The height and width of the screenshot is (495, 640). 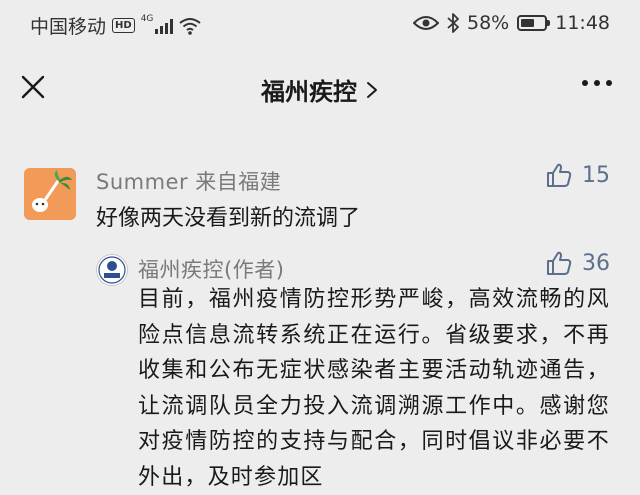 What do you see at coordinates (582, 23) in the screenshot?
I see `clock-time: 11:48` at bounding box center [582, 23].